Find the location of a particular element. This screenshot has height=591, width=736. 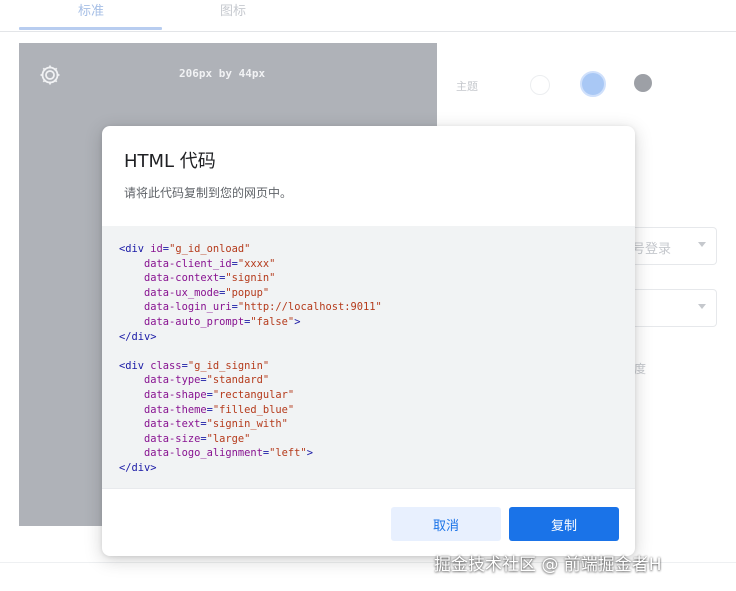

code-attr-value: "rectangular" is located at coordinates (253, 394).